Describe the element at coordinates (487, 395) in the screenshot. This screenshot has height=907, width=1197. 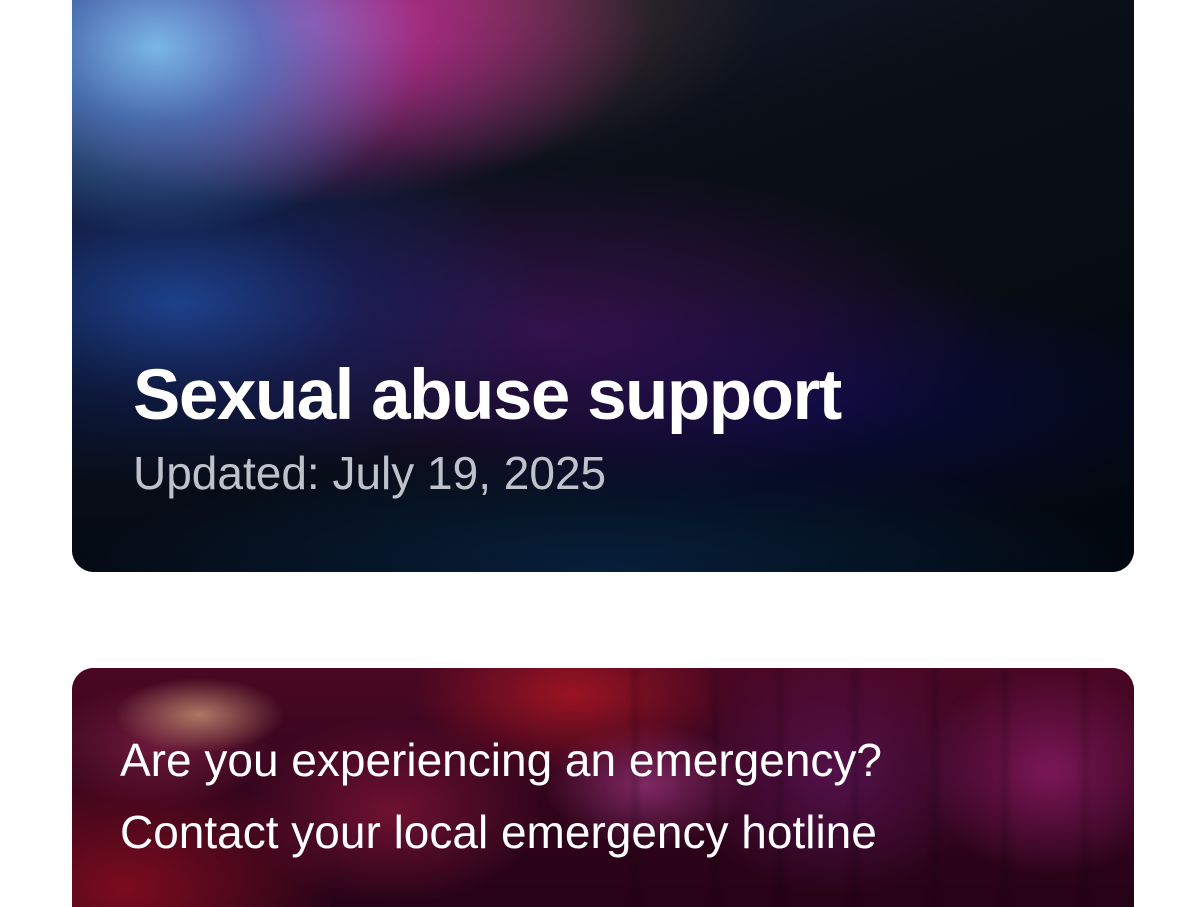
I see `page-title: Sexual abuse support` at that location.